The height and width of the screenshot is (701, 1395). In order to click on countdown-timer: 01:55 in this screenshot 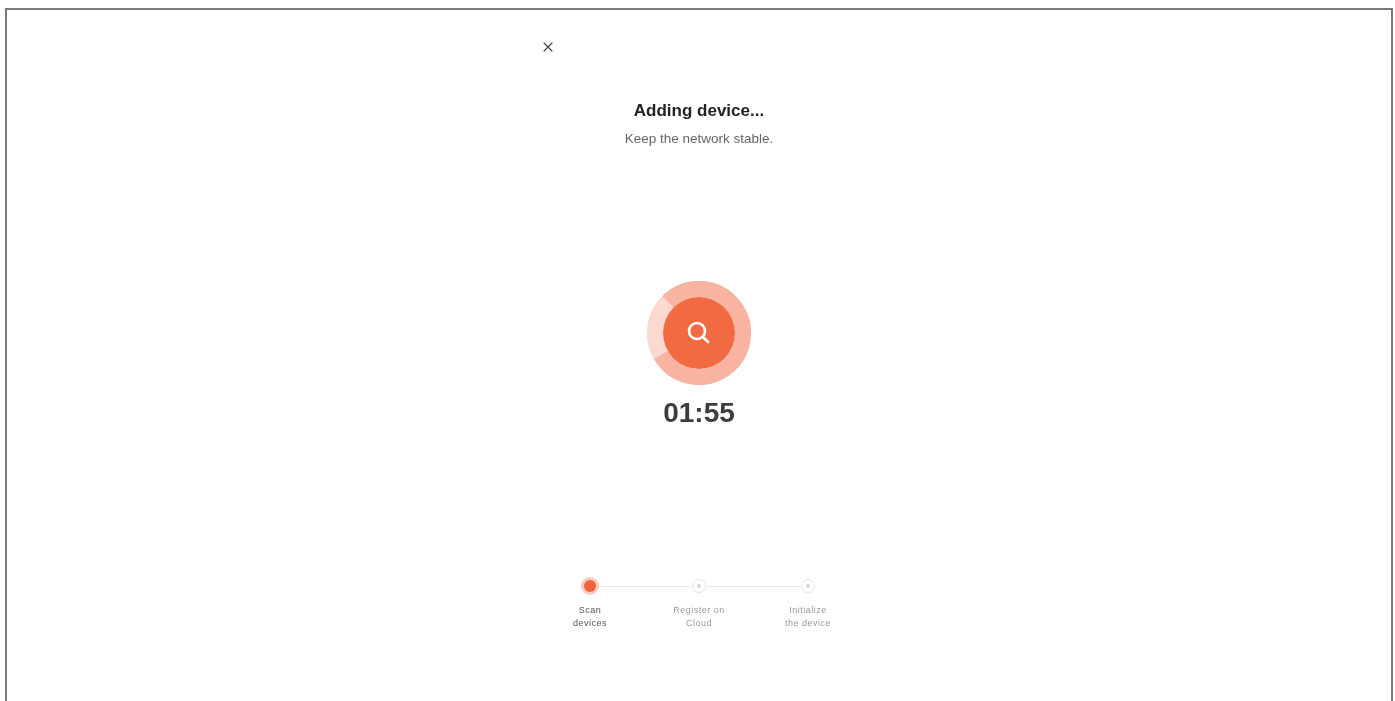, I will do `click(699, 413)`.